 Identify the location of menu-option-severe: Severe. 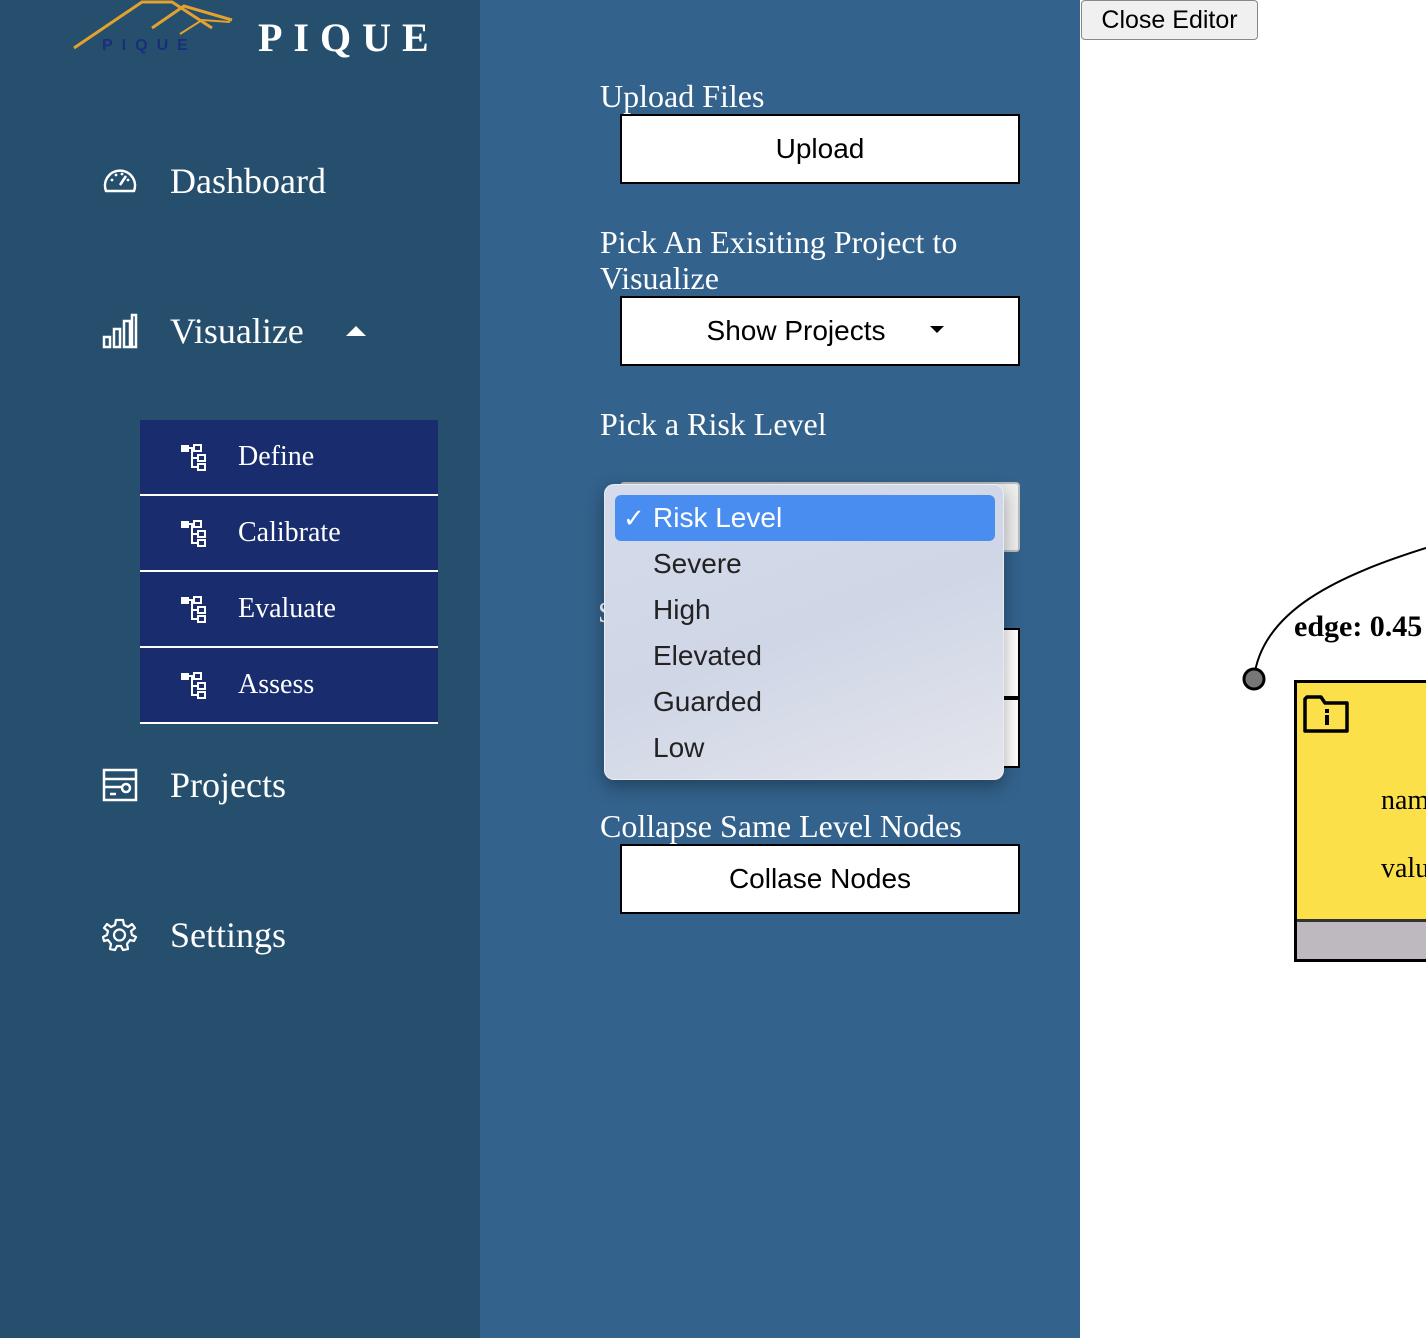
(805, 564).